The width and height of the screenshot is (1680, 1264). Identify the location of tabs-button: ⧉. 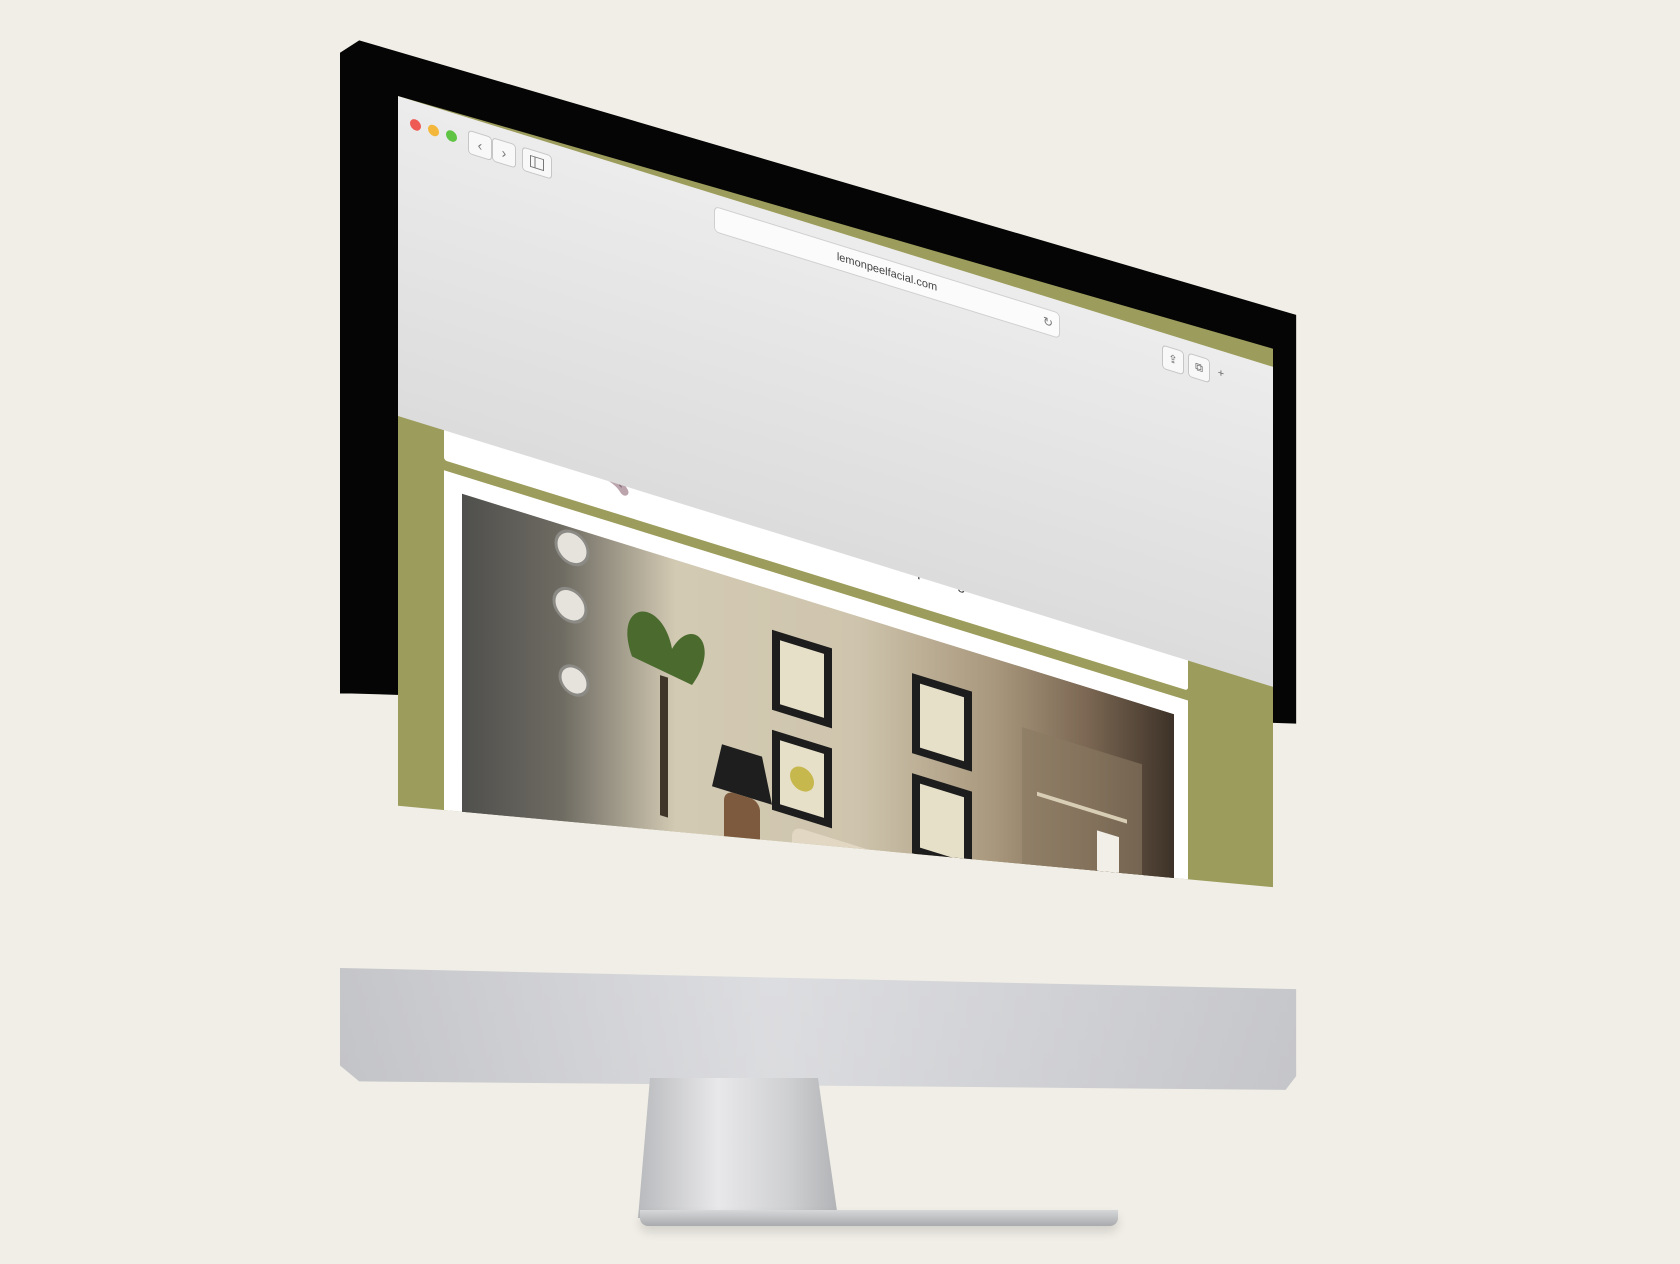
(1199, 368).